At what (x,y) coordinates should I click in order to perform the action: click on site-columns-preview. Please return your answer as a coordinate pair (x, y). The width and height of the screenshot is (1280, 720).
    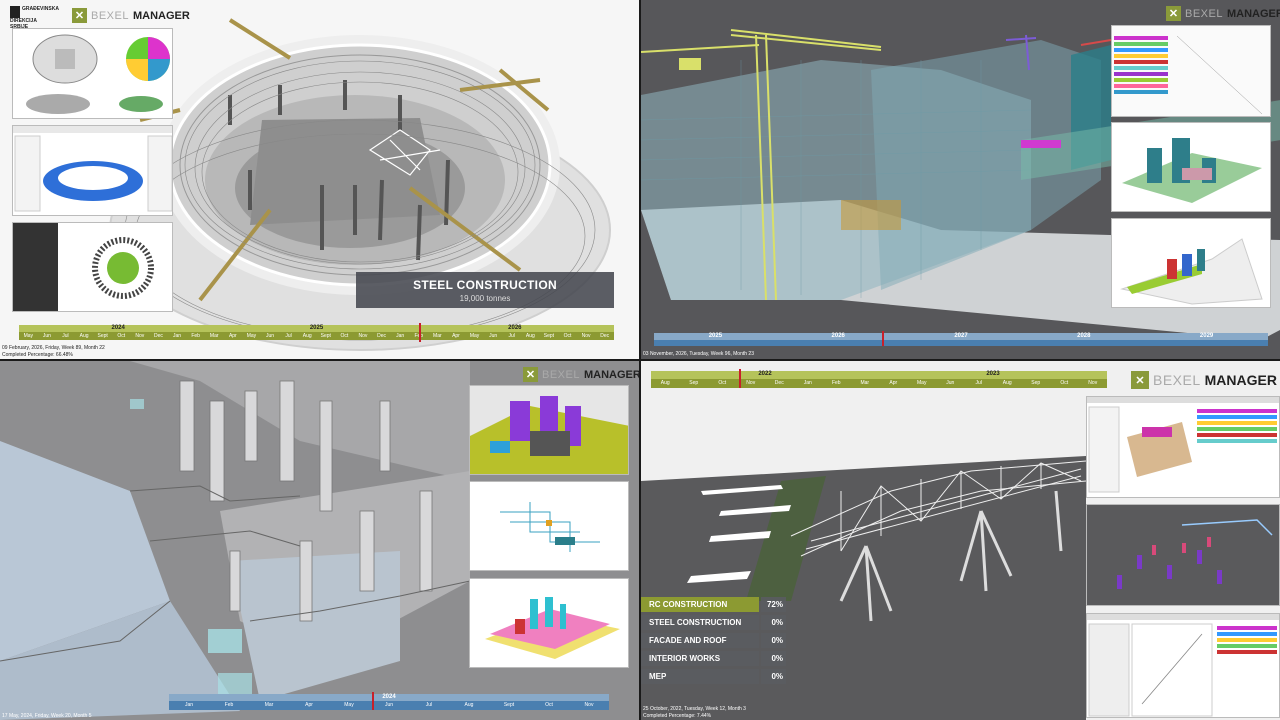
    Looking at the image, I should click on (1195, 554).